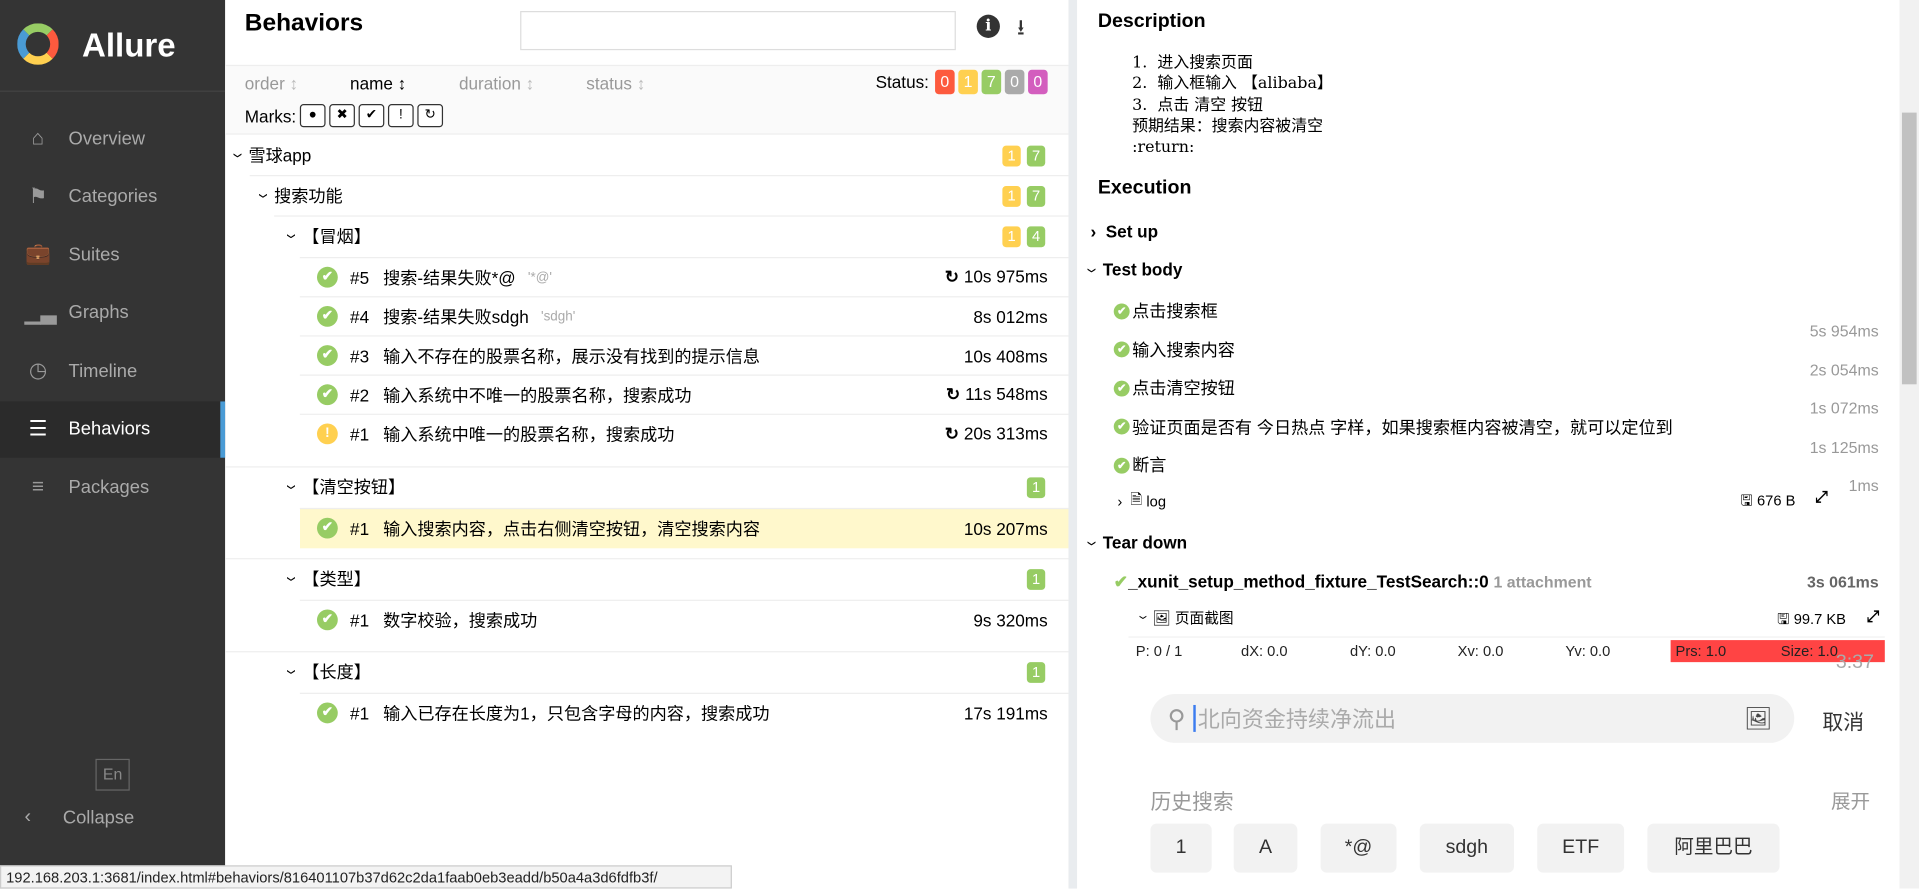  I want to click on step-duration: 1ms, so click(1863, 485).